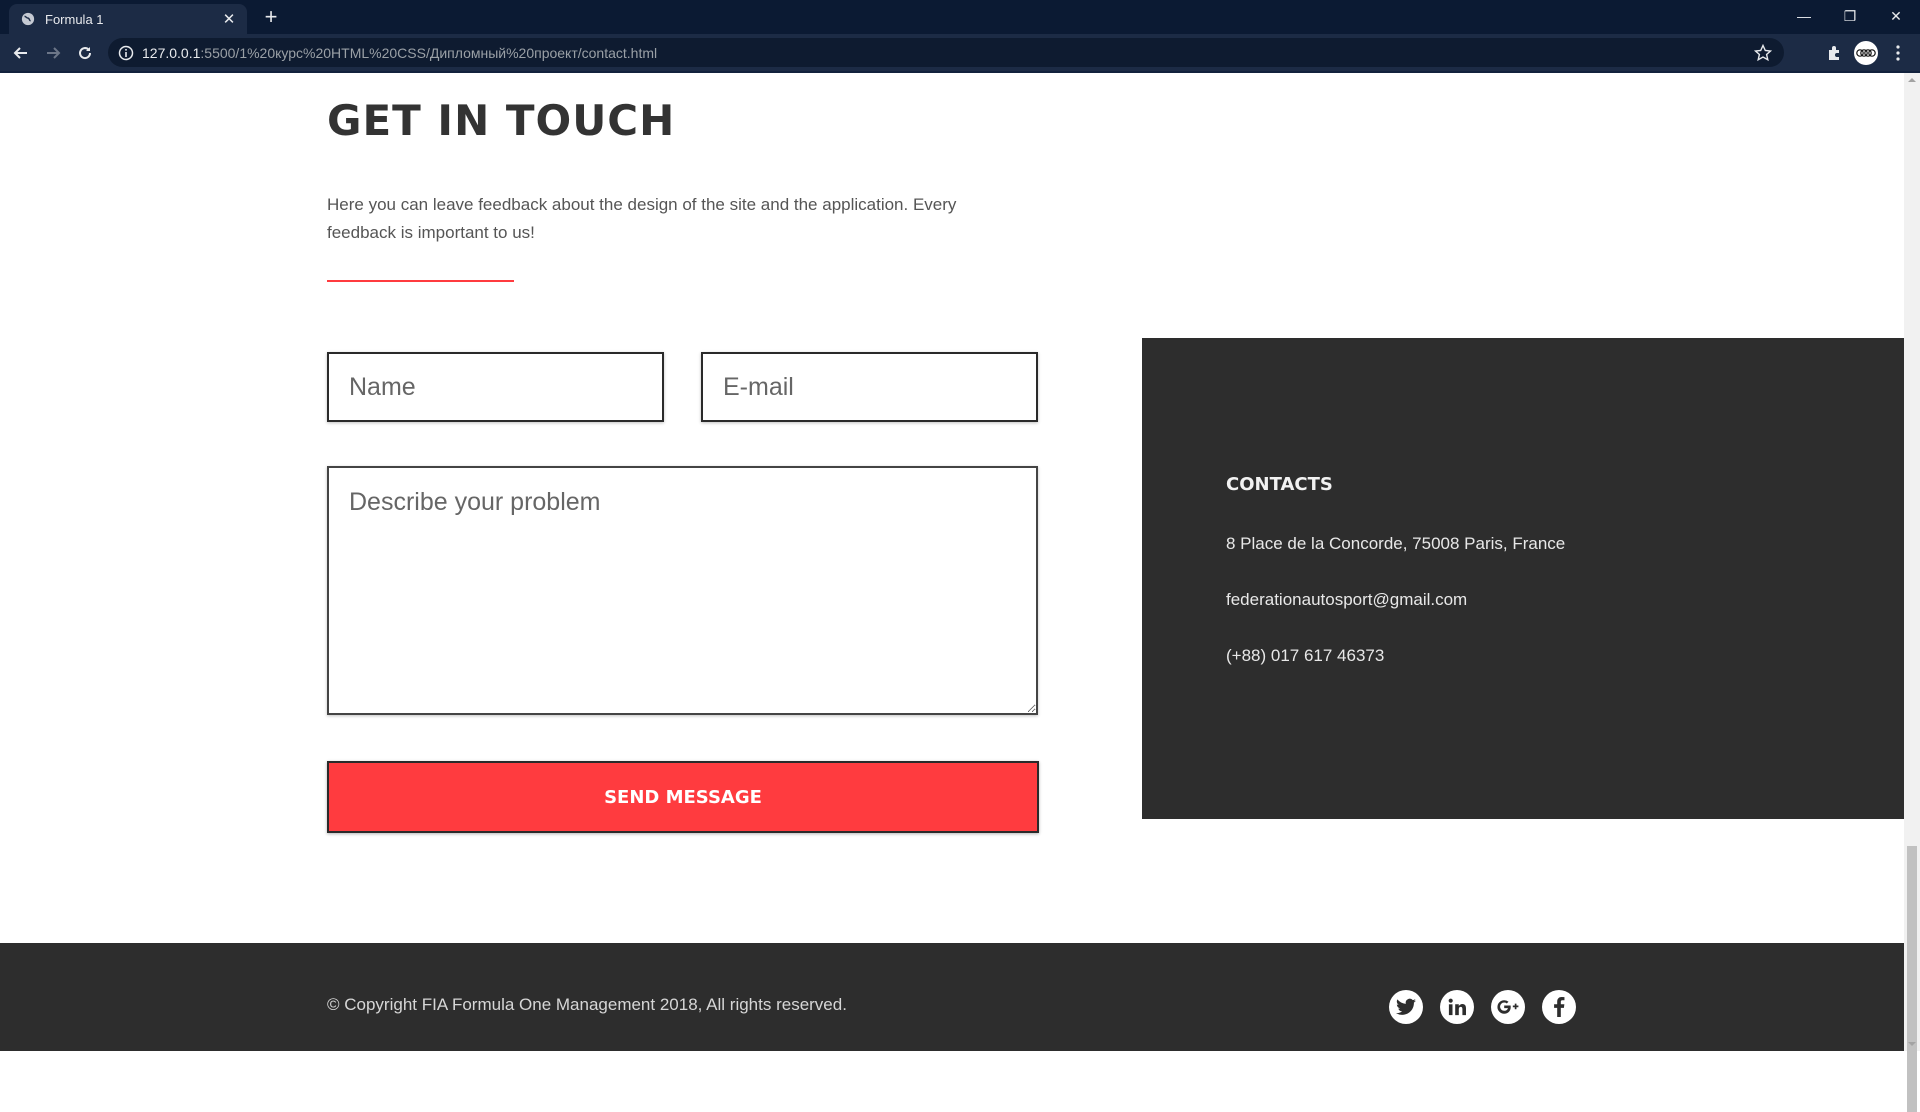  Describe the element at coordinates (271, 17) in the screenshot. I see `new-tab-button: +` at that location.